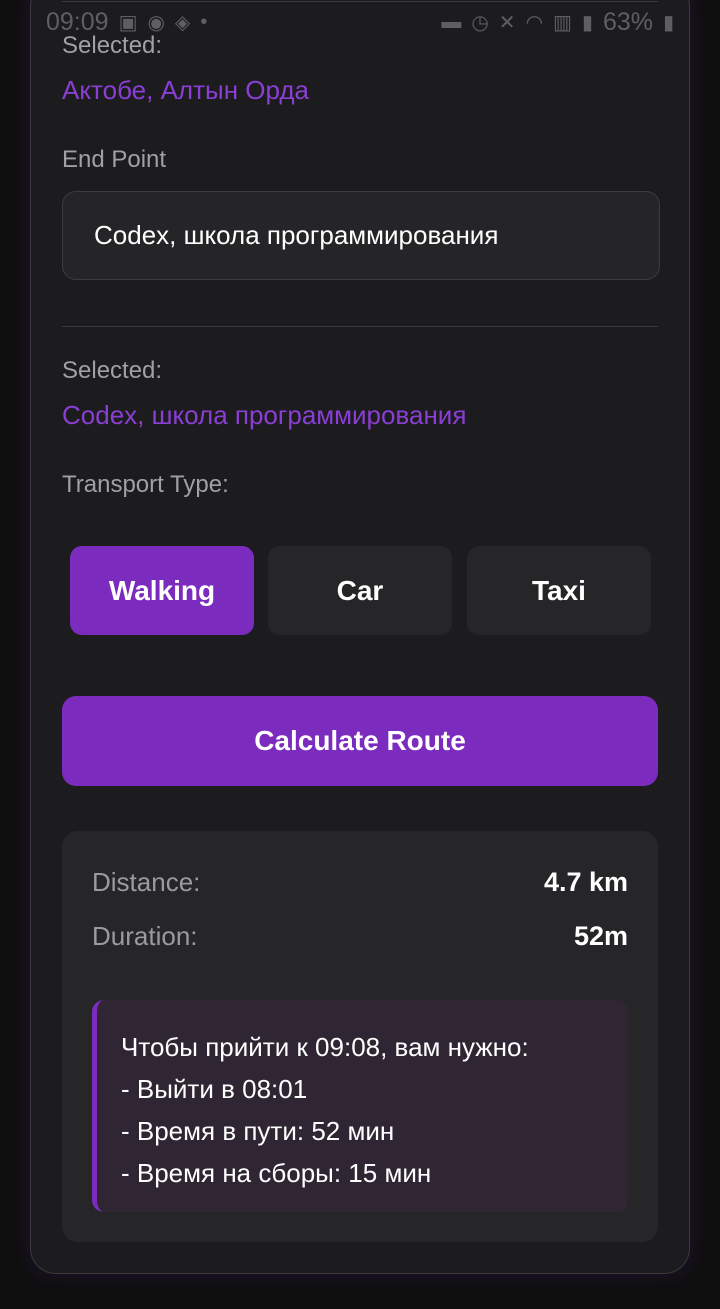 Image resolution: width=720 pixels, height=1309 pixels. I want to click on alarm-icon: ◷, so click(480, 22).